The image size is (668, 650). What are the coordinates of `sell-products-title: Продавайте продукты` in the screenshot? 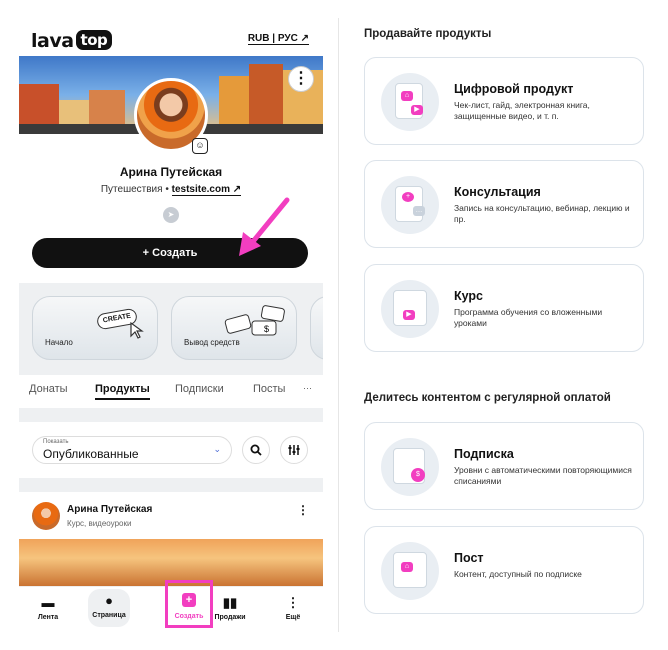 It's located at (428, 34).